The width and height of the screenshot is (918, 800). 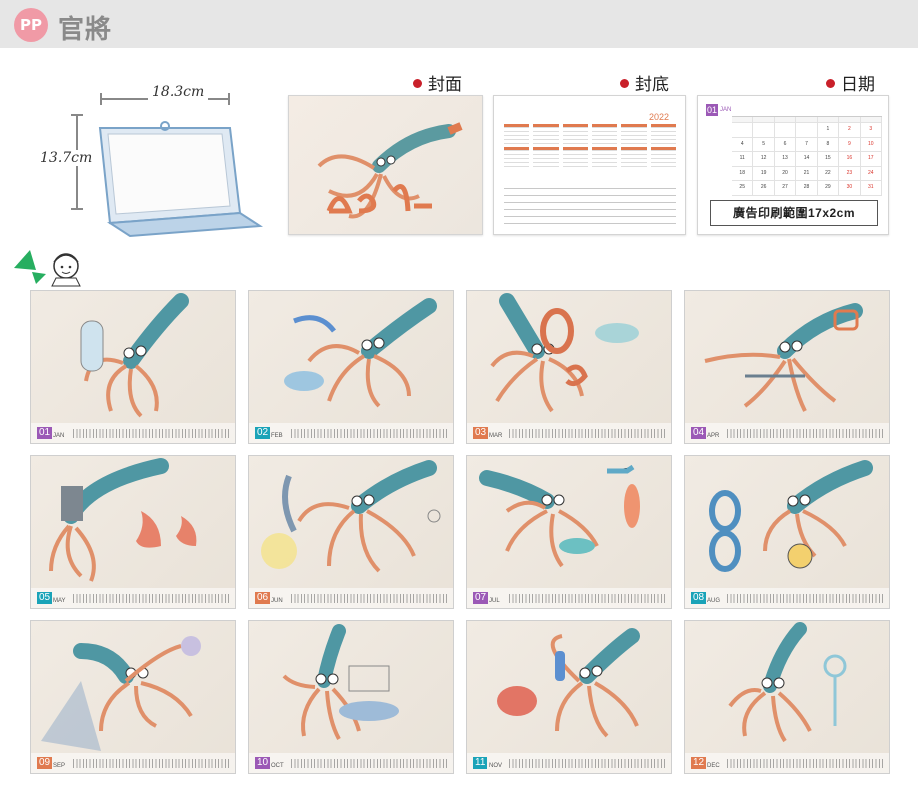 What do you see at coordinates (263, 433) in the screenshot?
I see `month-number: 02` at bounding box center [263, 433].